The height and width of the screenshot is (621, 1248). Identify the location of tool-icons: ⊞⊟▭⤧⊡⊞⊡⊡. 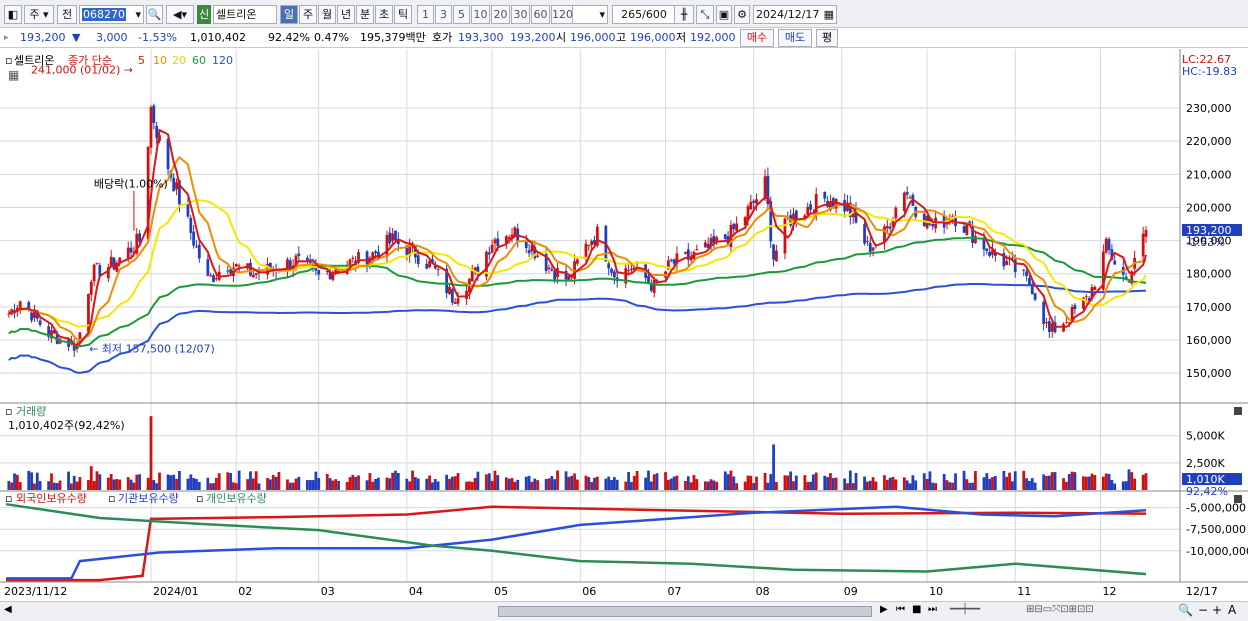
(1060, 609).